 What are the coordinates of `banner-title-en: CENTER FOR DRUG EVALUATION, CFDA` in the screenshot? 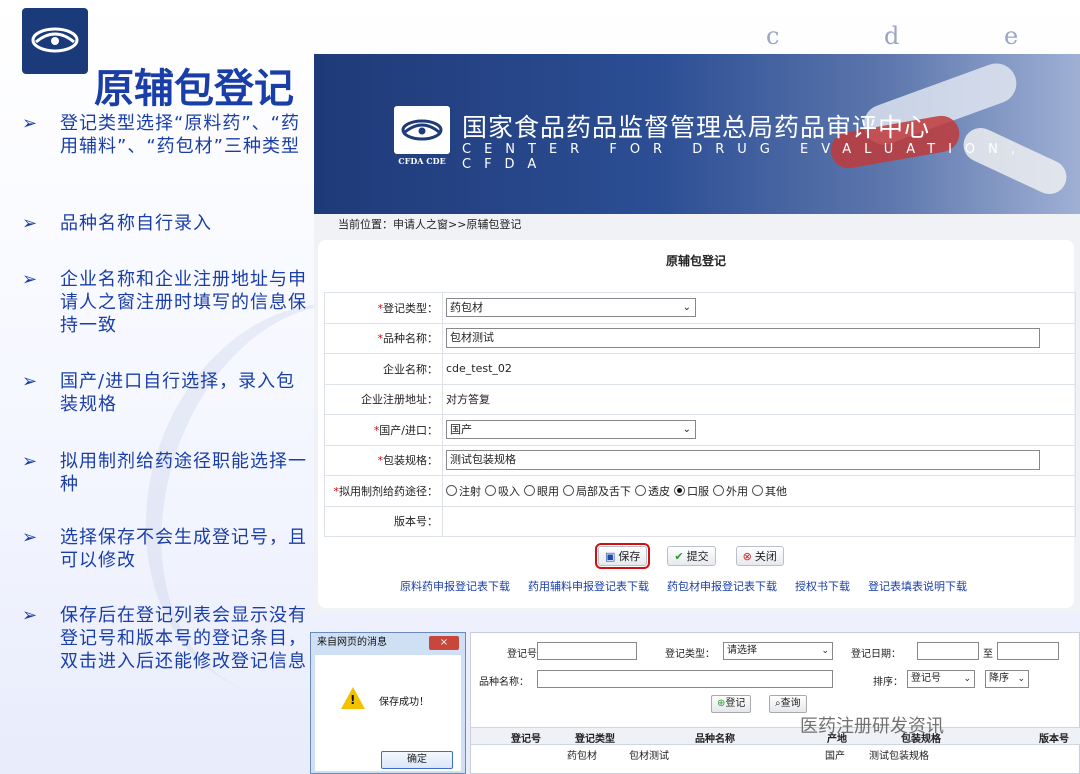 It's located at (745, 157).